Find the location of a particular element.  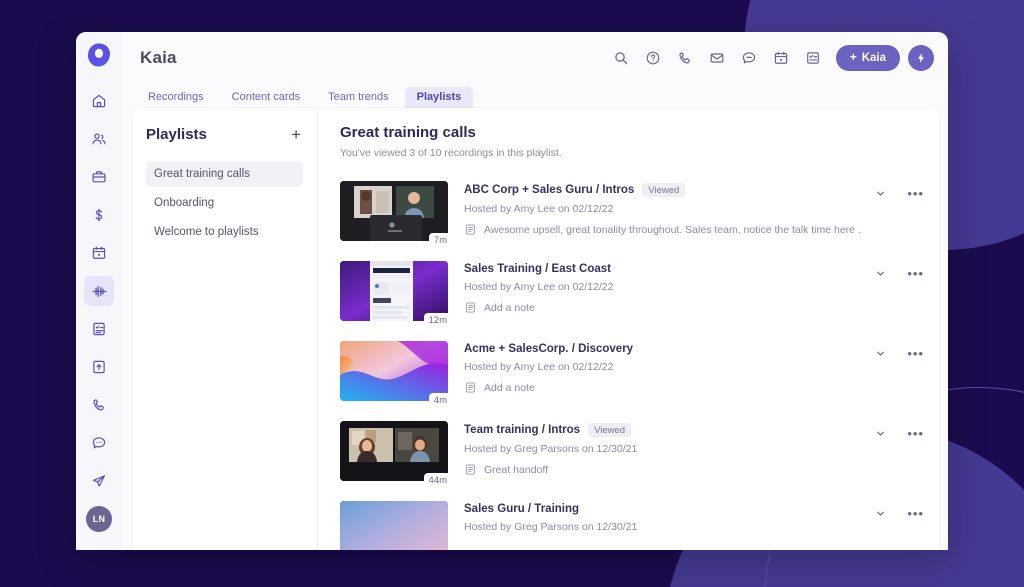

recording-note: Great handoff is located at coordinates (663, 469).